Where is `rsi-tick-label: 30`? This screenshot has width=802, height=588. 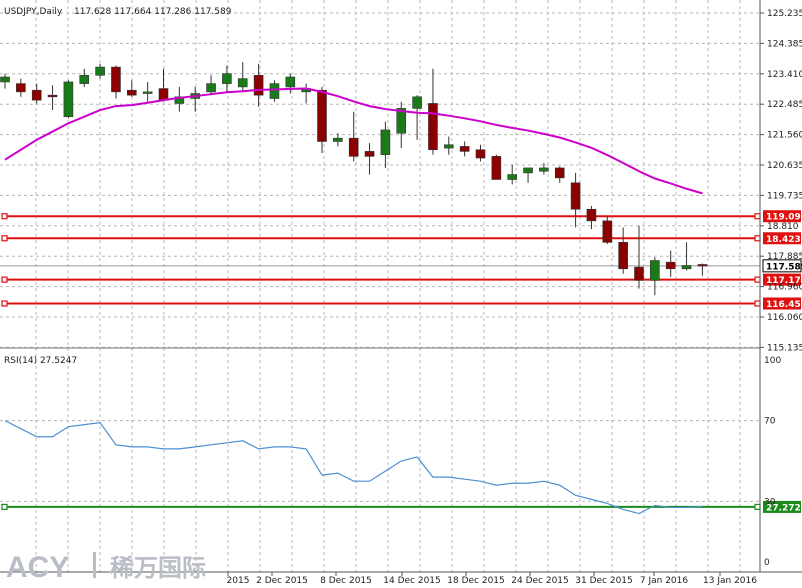 rsi-tick-label: 30 is located at coordinates (770, 502).